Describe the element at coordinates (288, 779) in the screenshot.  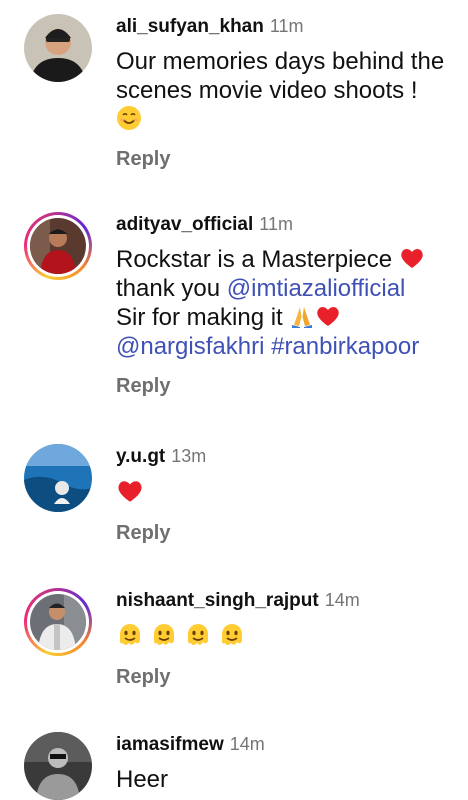
I see `comment-text: Heer` at that location.